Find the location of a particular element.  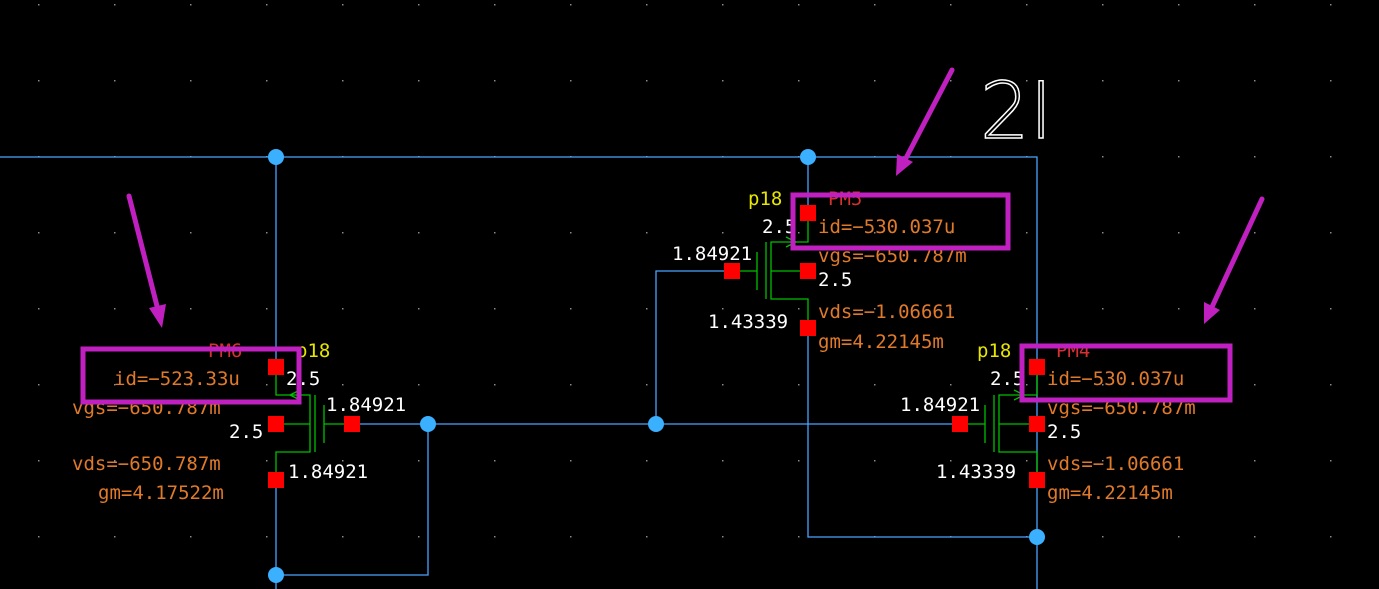

pm4-gm: gm=4.22145m is located at coordinates (1110, 493).